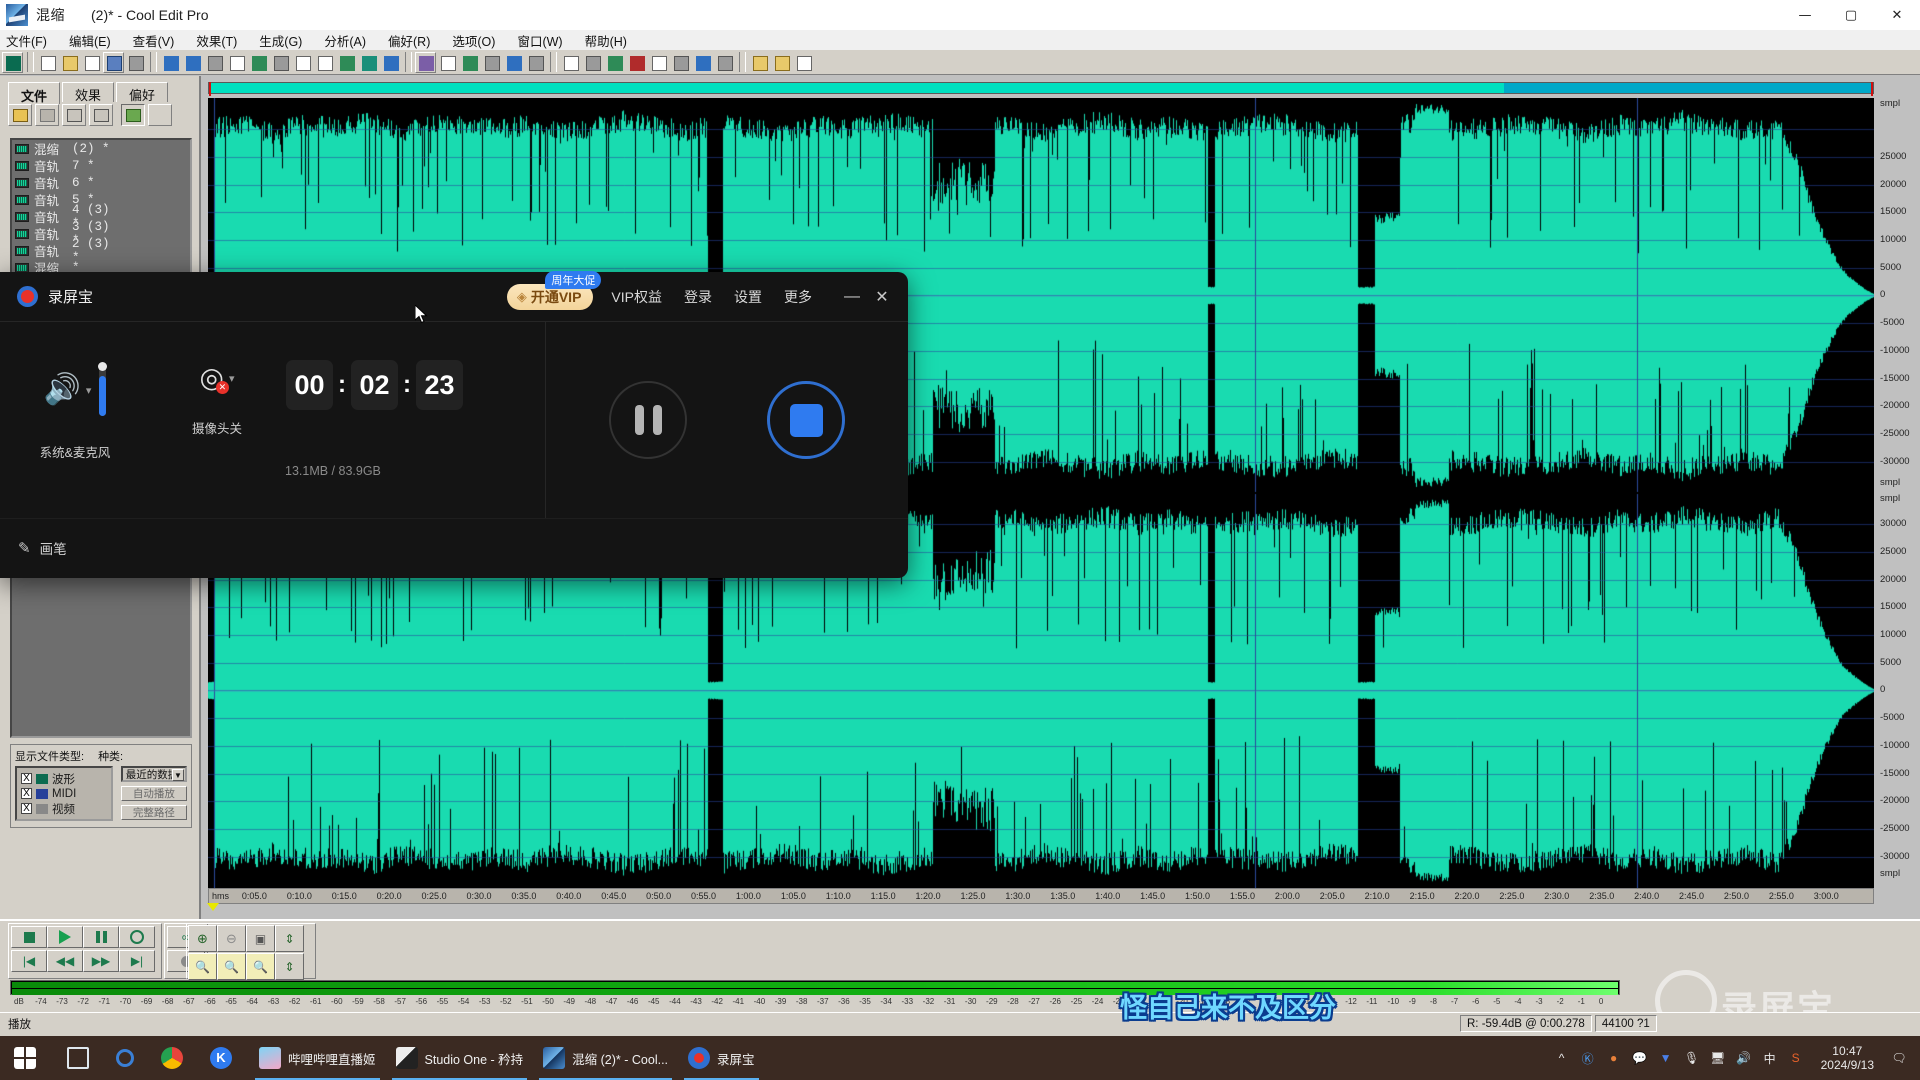 The width and height of the screenshot is (1920, 1080). What do you see at coordinates (409, 40) in the screenshot?
I see `menu-item-favorites: 偏好(R)` at bounding box center [409, 40].